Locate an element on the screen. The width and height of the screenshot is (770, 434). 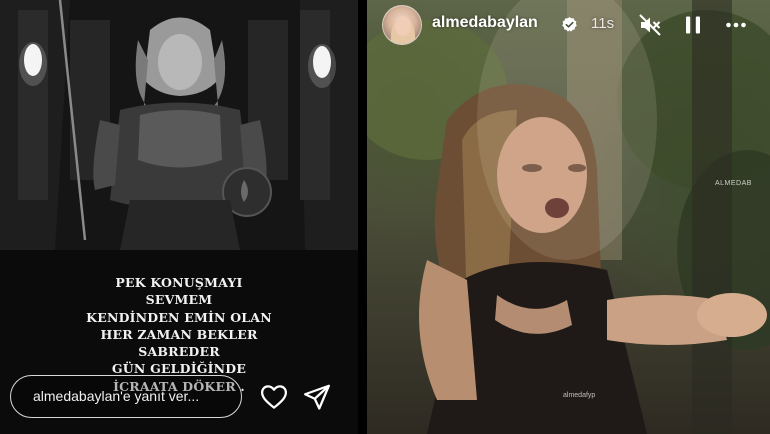
panel-divider is located at coordinates (362, 217).